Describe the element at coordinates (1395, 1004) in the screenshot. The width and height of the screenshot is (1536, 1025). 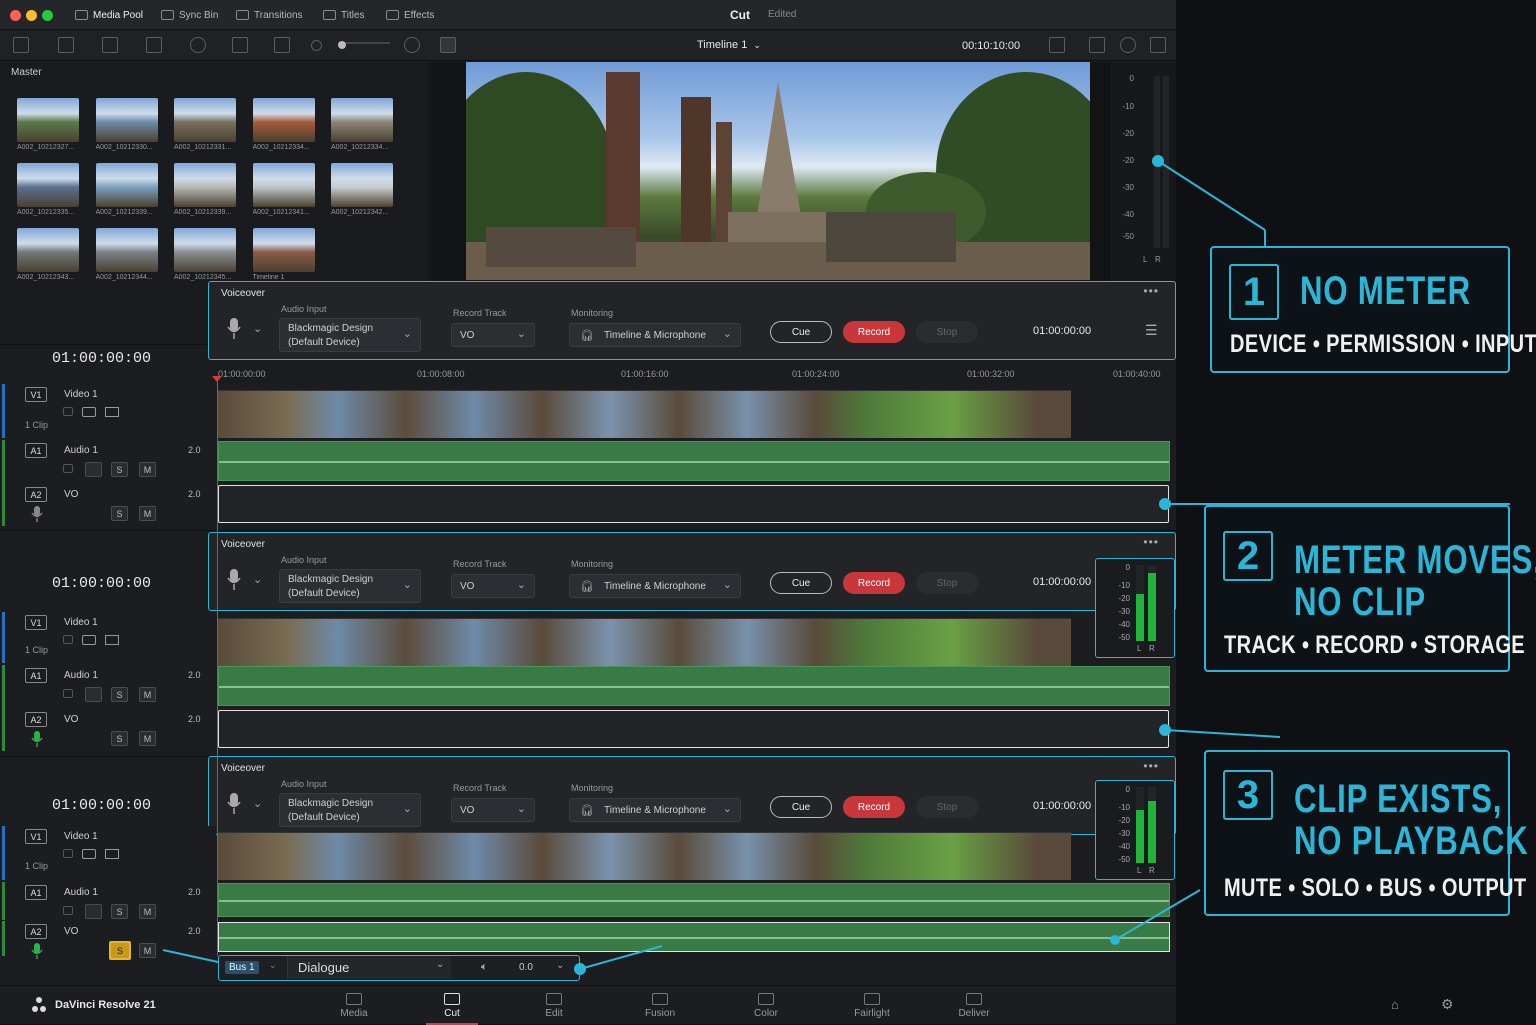
I see `home-icon: ⌂` at that location.